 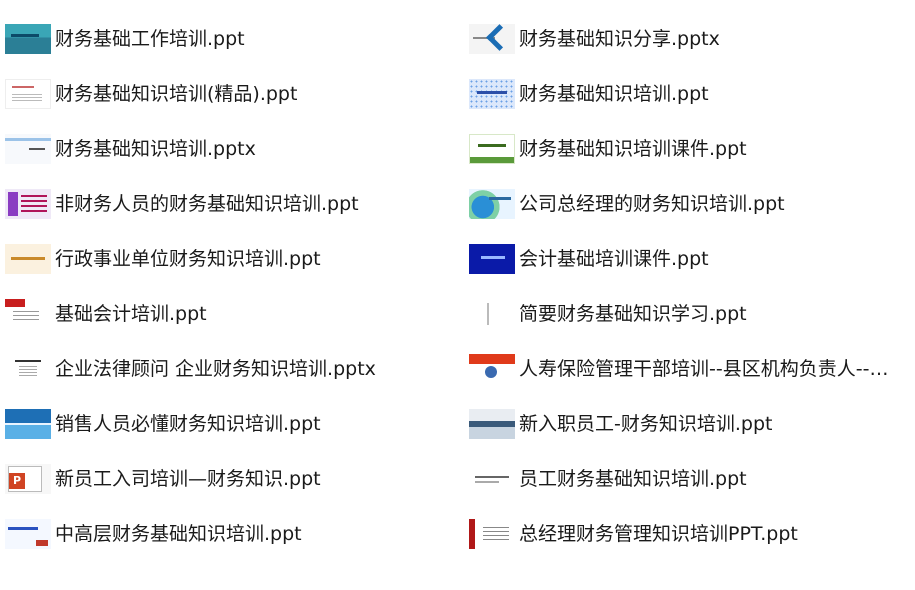 I want to click on file-item: 非财务人员的财务基础知识培训.ppt, so click(x=232, y=203).